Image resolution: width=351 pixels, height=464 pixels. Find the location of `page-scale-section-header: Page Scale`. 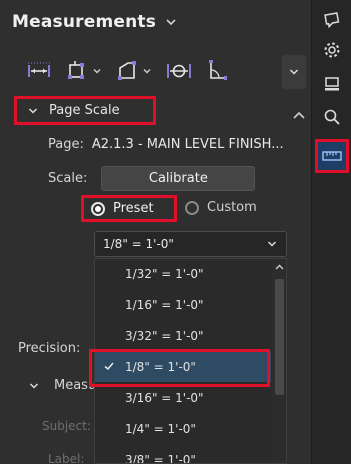

page-scale-section-header: Page Scale is located at coordinates (85, 110).